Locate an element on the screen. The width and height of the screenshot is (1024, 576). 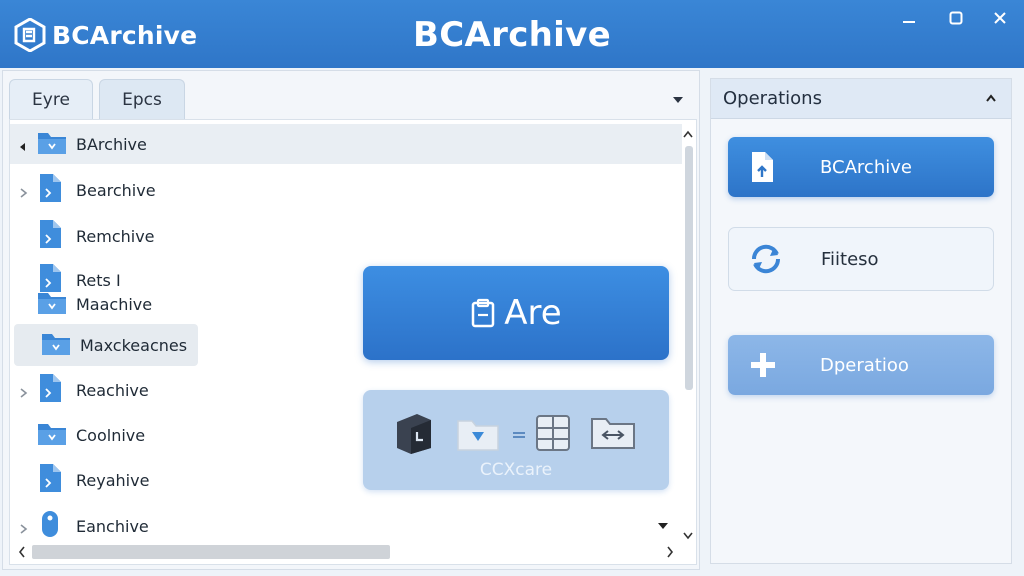
close-button is located at coordinates (1000, 18).